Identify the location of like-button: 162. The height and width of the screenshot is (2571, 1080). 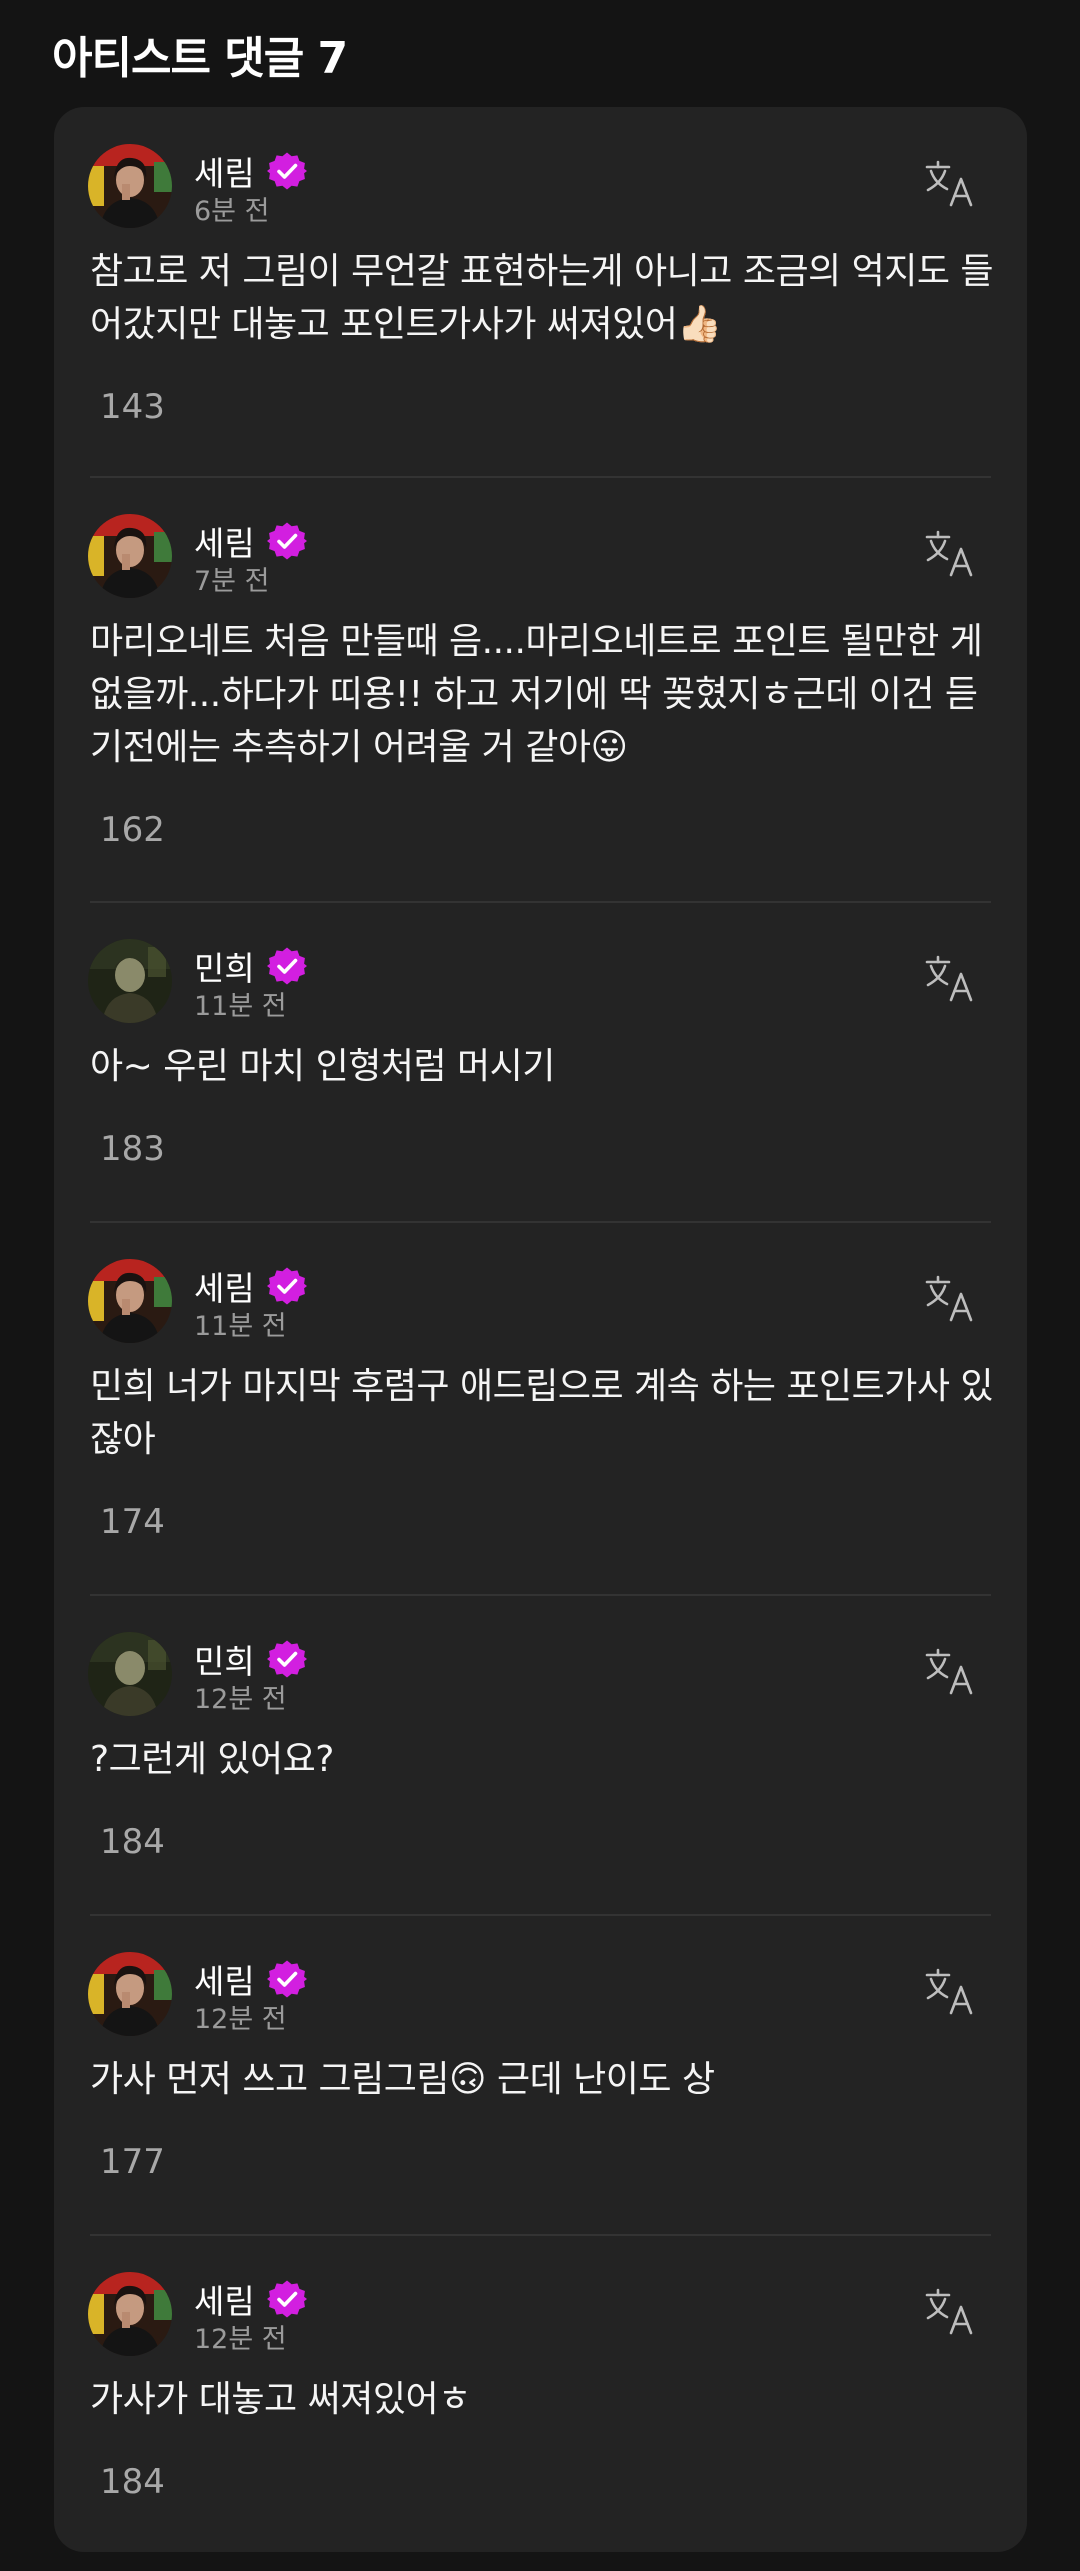
(126, 843).